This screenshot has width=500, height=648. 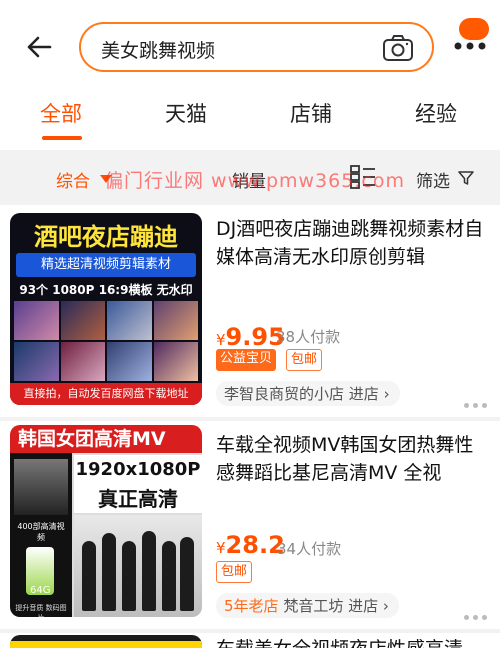 What do you see at coordinates (250, 545) in the screenshot?
I see `product-price: ¥28.2` at bounding box center [250, 545].